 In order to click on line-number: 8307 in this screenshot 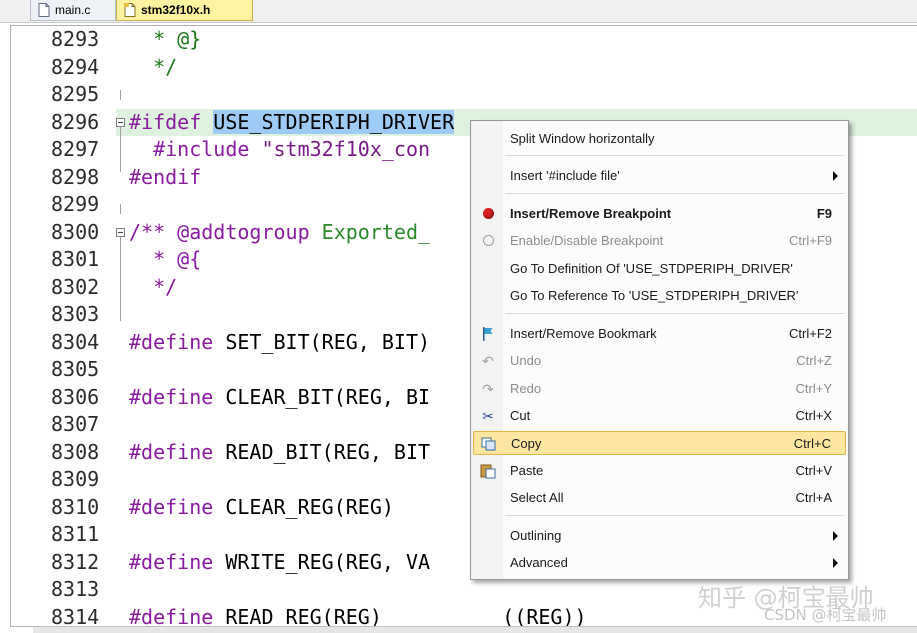, I will do `click(75, 424)`.